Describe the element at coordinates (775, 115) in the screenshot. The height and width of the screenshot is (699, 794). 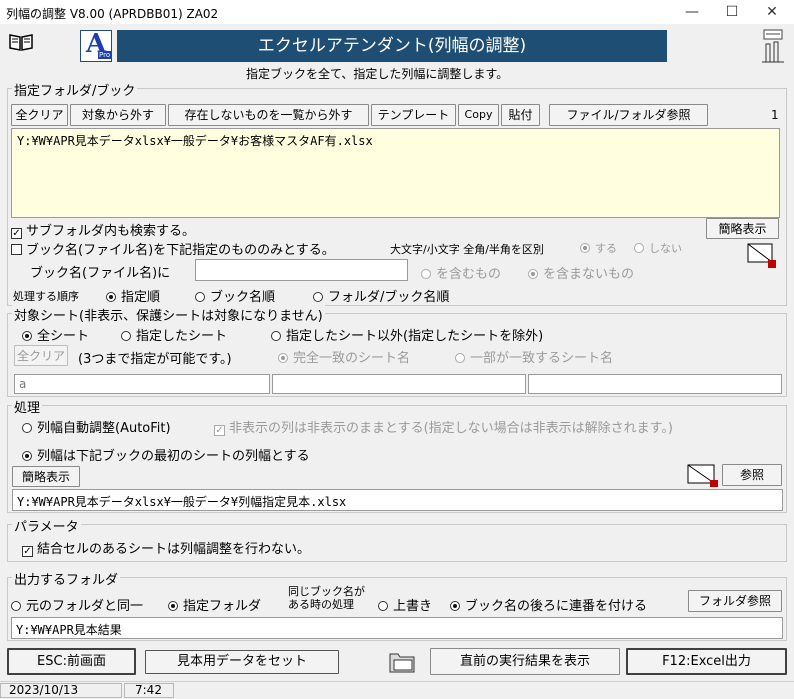
I see `book-count: 1` at that location.